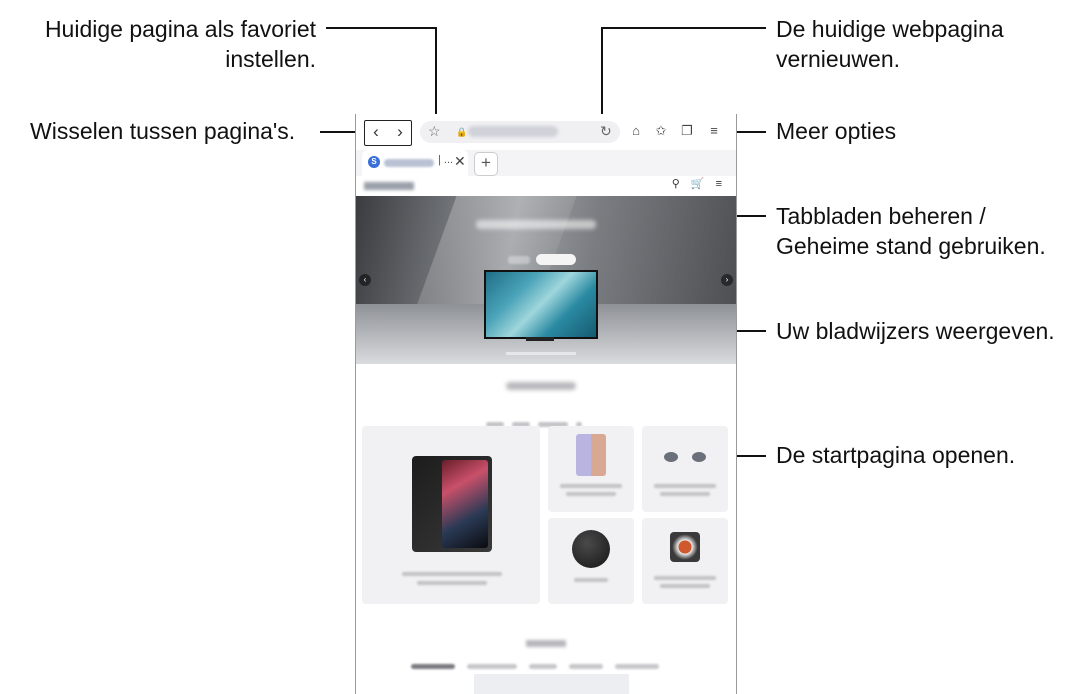  I want to click on phones-image, so click(591, 455).